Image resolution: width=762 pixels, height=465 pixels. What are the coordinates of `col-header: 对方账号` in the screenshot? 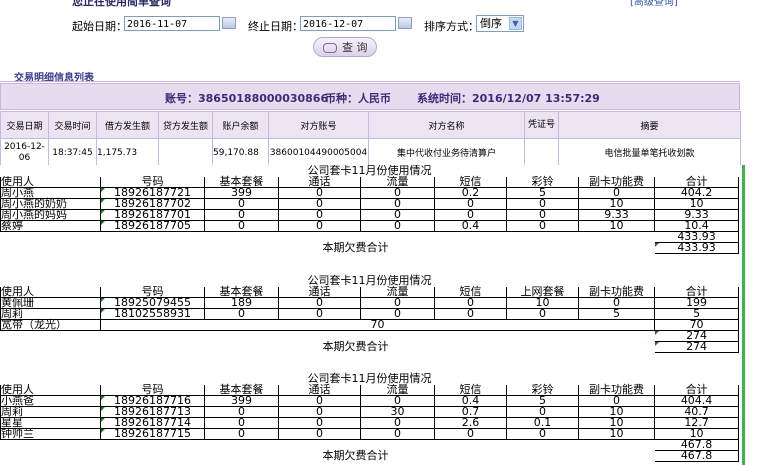 It's located at (318, 125).